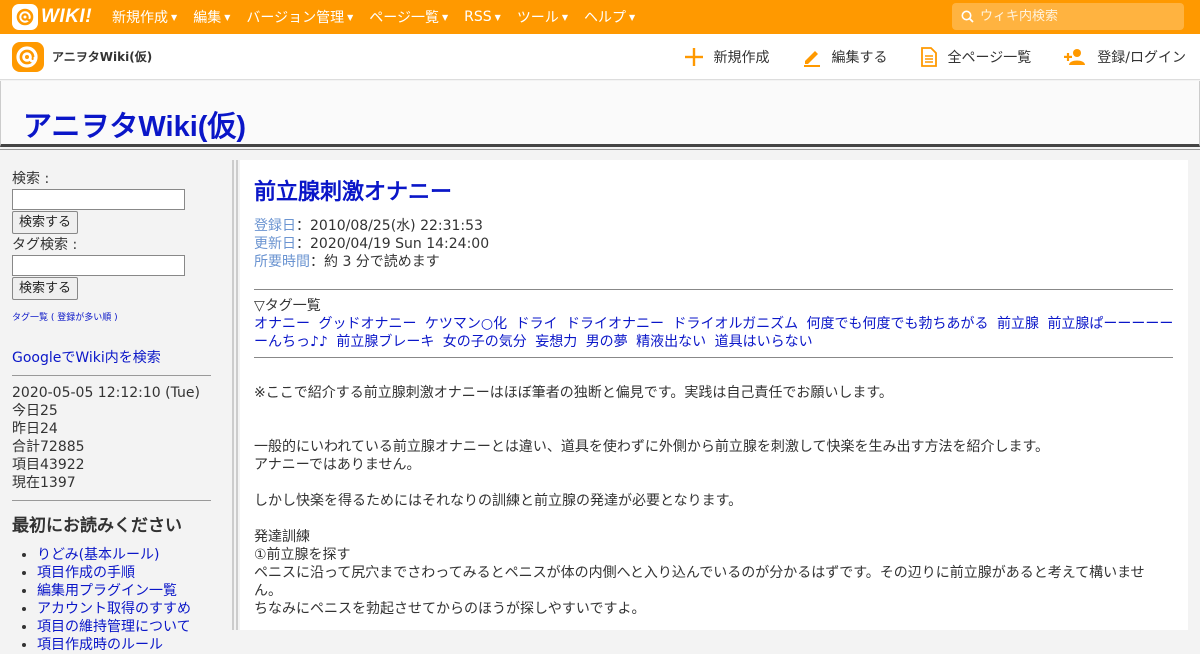 The image size is (1200, 654). Describe the element at coordinates (114, 627) in the screenshot. I see `read-first-link: 項目の維持管理について` at that location.